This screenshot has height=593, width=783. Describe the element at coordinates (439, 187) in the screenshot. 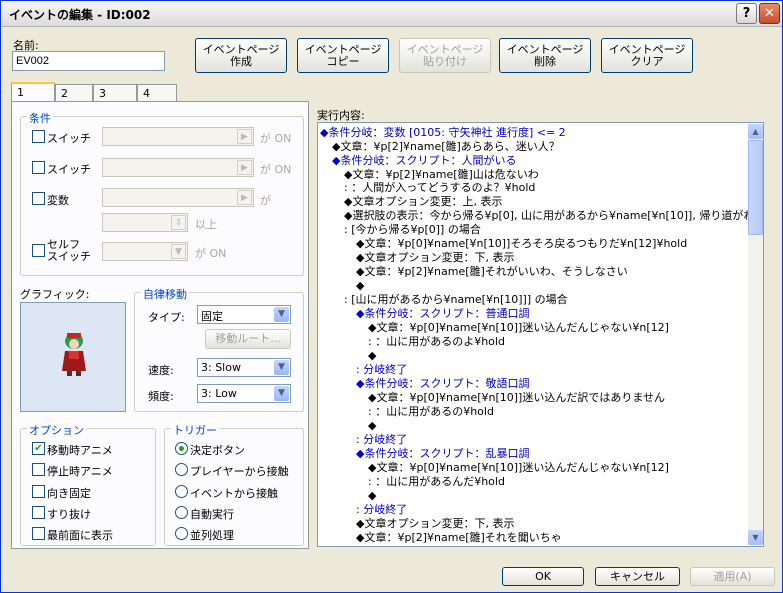

I see `list-item: : ：人間が入ってどうするのよ？¥hold` at that location.